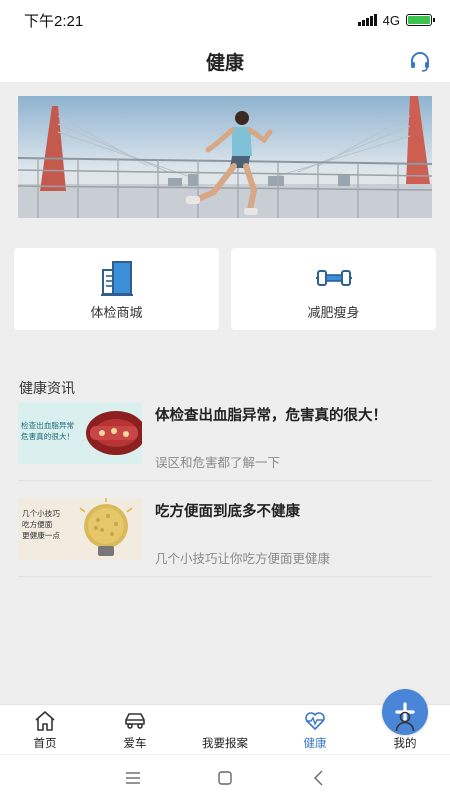 The height and width of the screenshot is (800, 450). What do you see at coordinates (271, 416) in the screenshot?
I see `news-title: 体检查出血脂异常，危害真的很大！` at bounding box center [271, 416].